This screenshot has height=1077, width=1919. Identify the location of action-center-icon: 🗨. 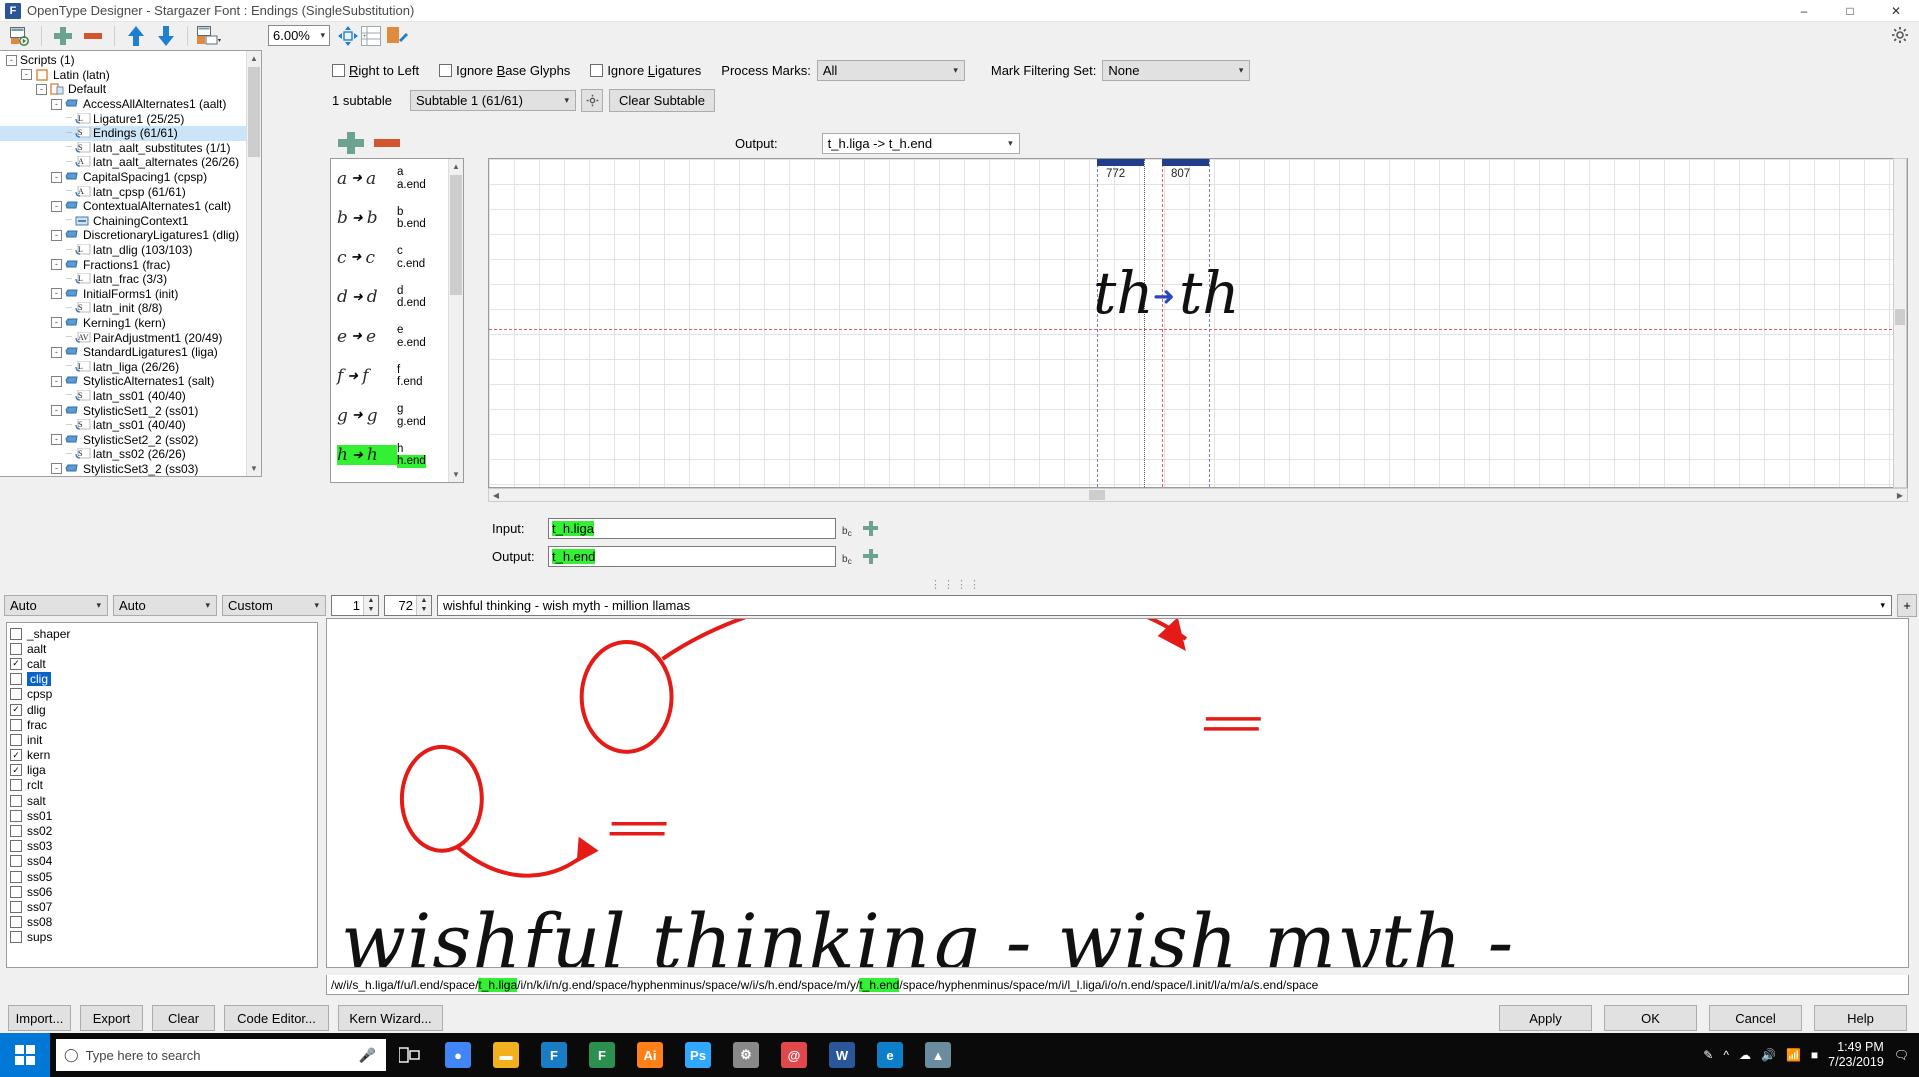
(1901, 1055).